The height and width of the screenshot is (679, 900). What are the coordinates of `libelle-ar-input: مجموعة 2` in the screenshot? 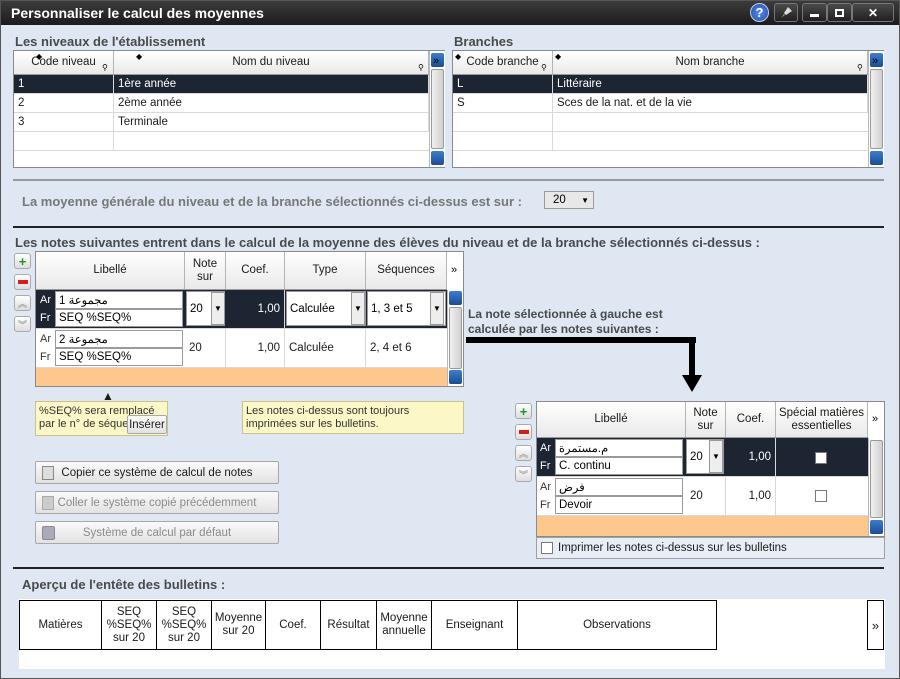 It's located at (119, 339).